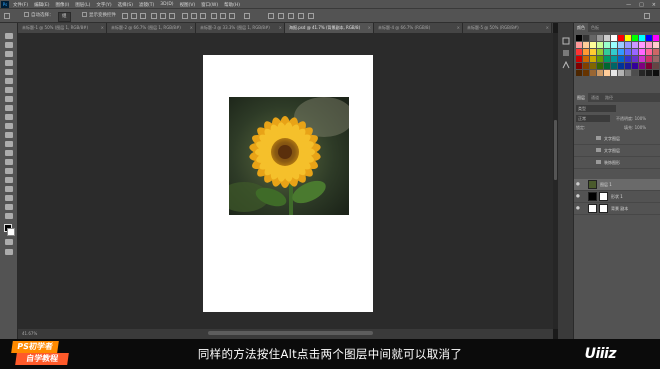  I want to click on document-tab: 未标题-1 @ 50% (图层 1, RGB/8#) ×, so click(62, 28).